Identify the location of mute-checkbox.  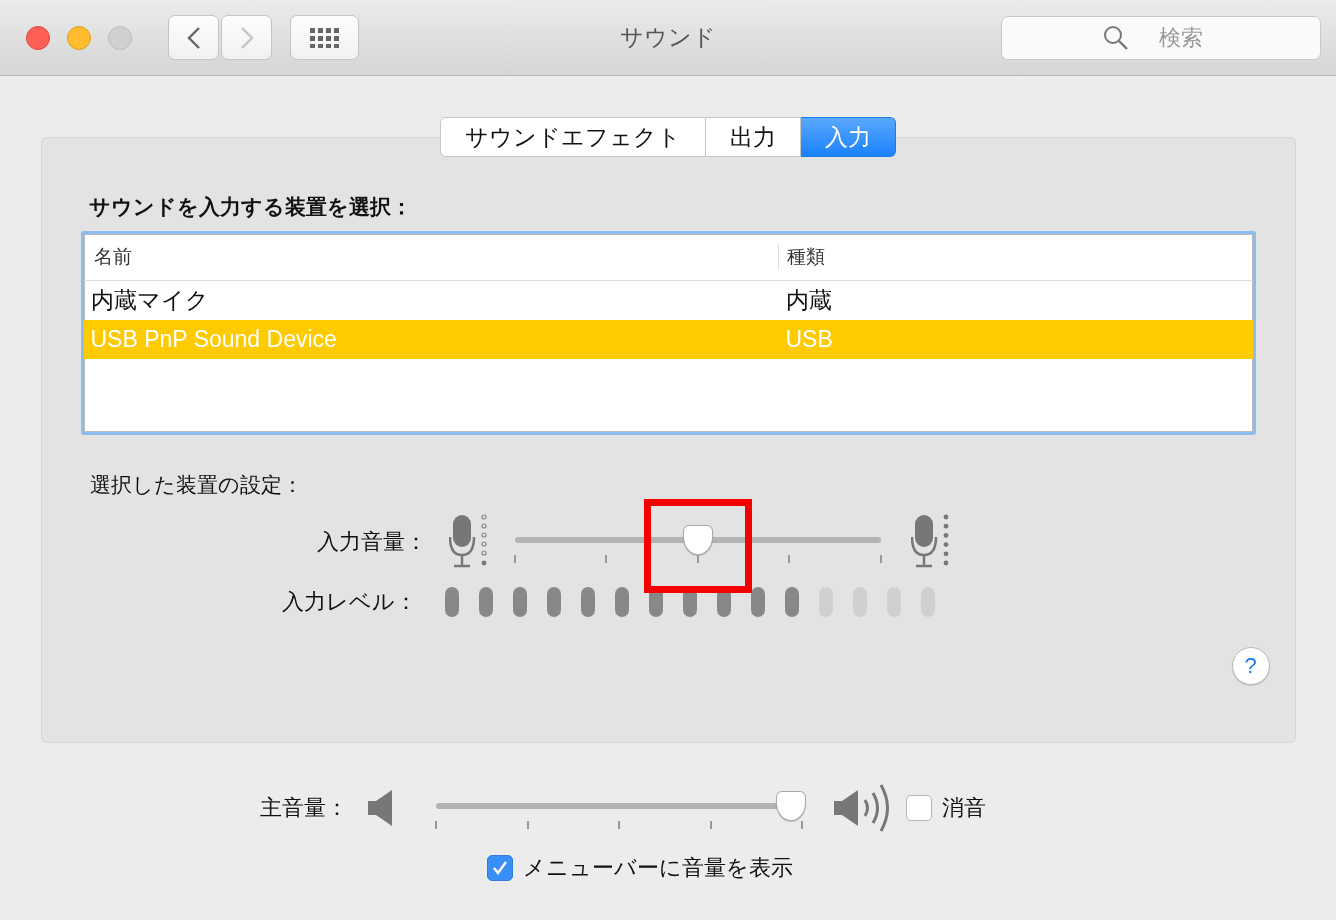
(919, 808).